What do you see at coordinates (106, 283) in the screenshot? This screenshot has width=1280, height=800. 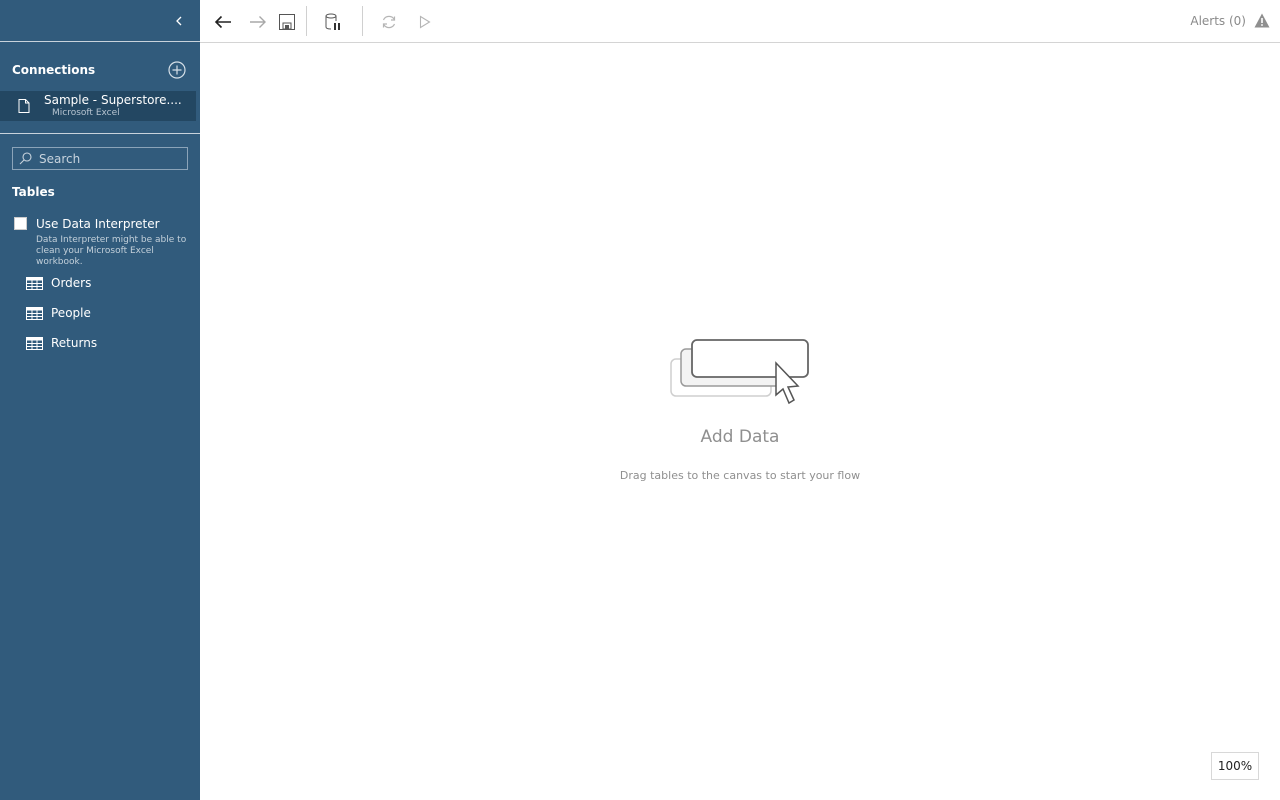 I see `table-item-orders: Orders` at bounding box center [106, 283].